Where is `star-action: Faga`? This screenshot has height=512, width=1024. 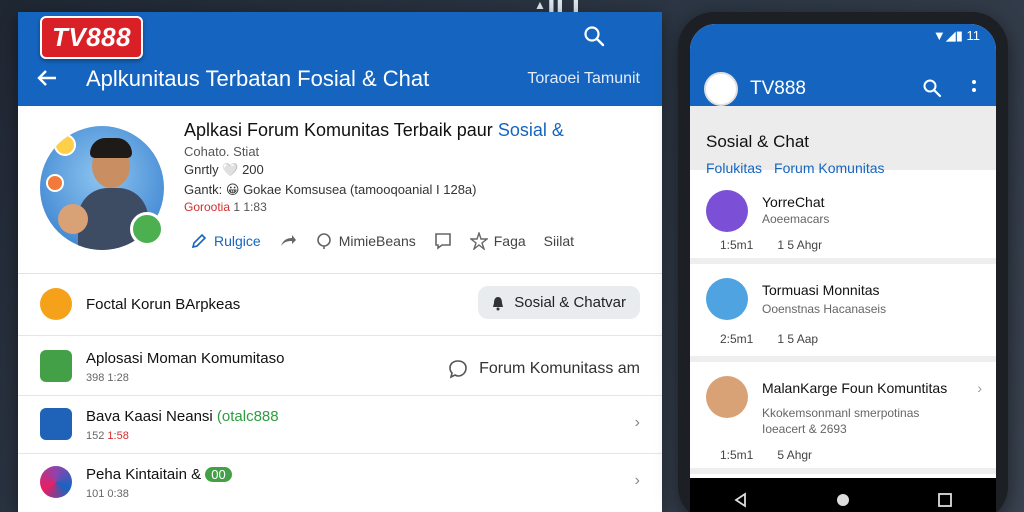 star-action: Faga is located at coordinates (497, 241).